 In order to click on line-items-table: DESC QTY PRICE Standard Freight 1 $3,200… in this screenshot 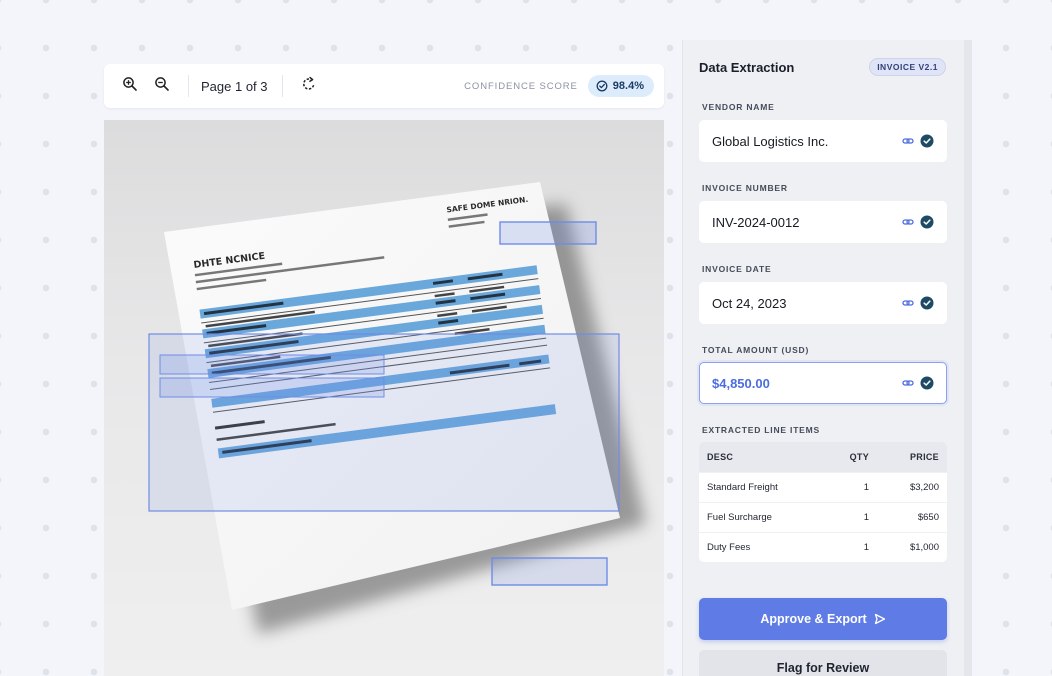, I will do `click(823, 502)`.